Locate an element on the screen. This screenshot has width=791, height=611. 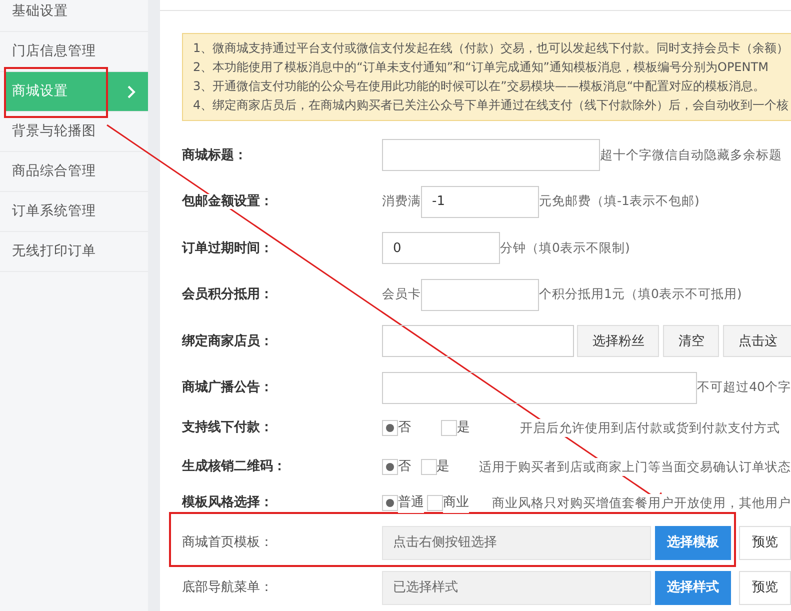
field-hint: 适用于购买者到店或商家上门等当面交易确认订单状态 is located at coordinates (635, 467).